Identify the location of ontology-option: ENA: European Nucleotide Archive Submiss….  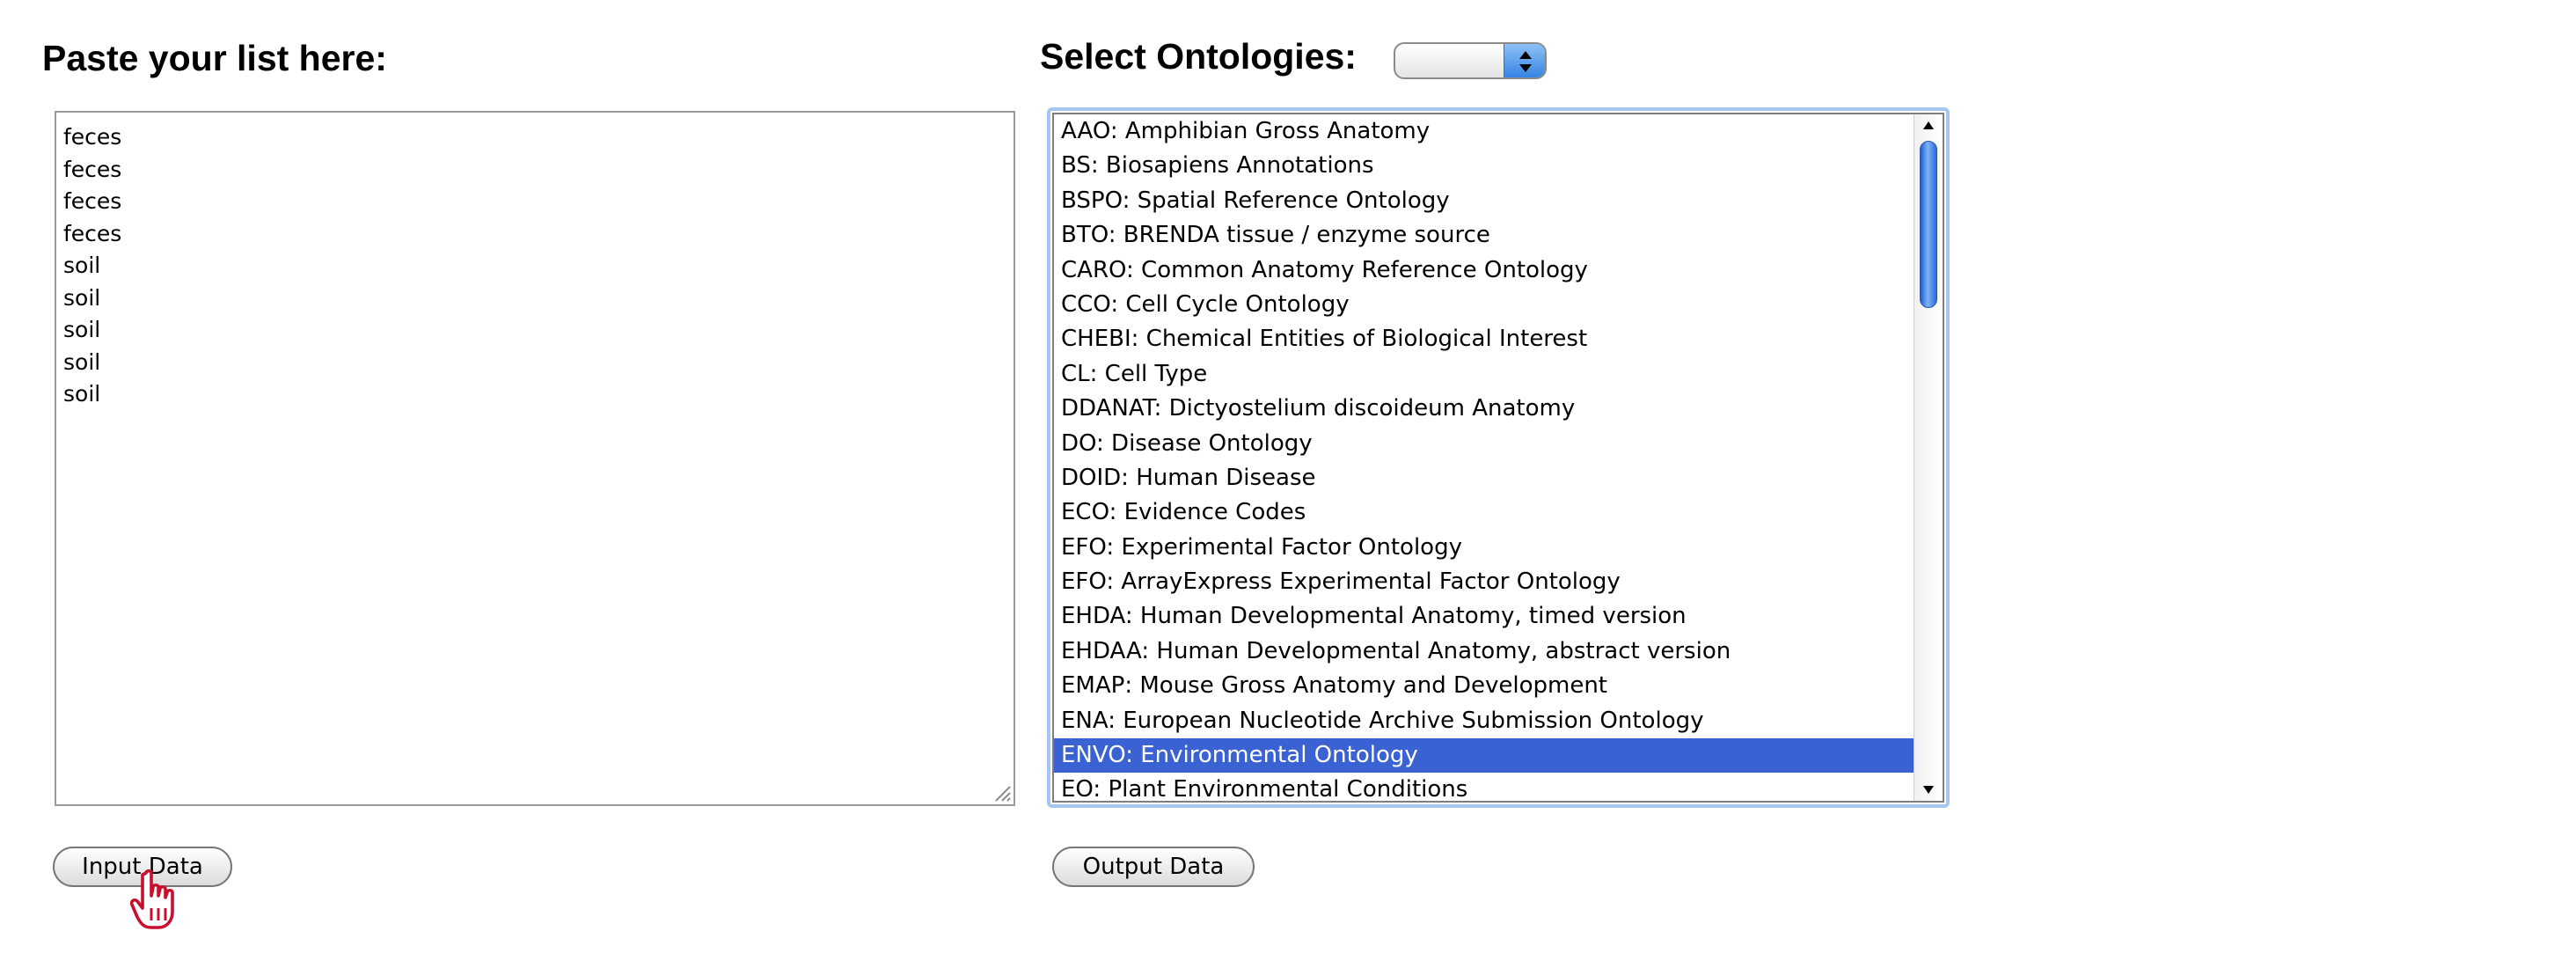
(1484, 721).